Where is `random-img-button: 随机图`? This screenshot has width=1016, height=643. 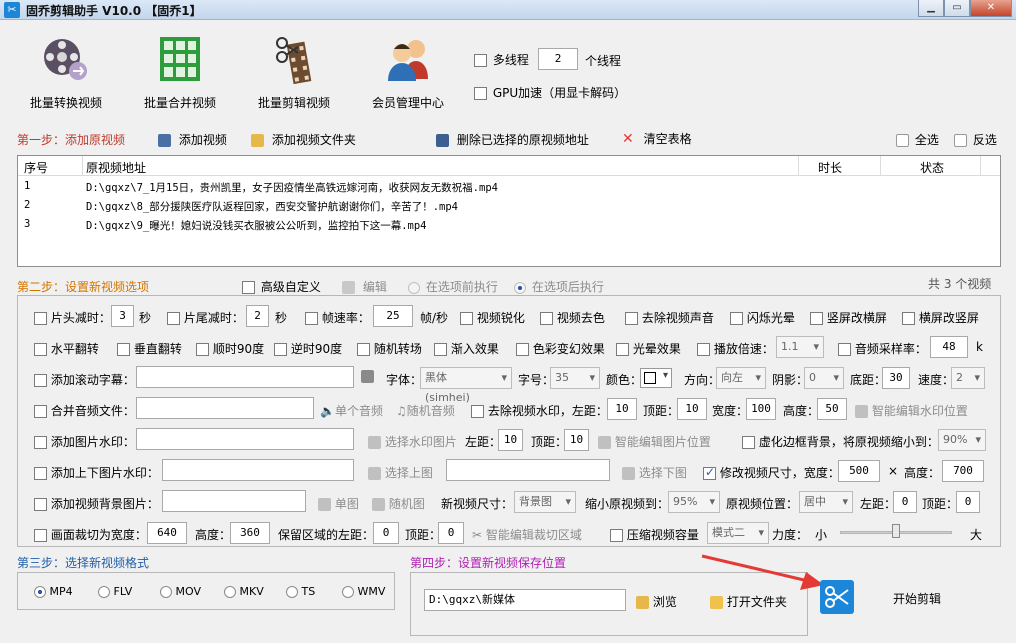 random-img-button: 随机图 is located at coordinates (398, 503).